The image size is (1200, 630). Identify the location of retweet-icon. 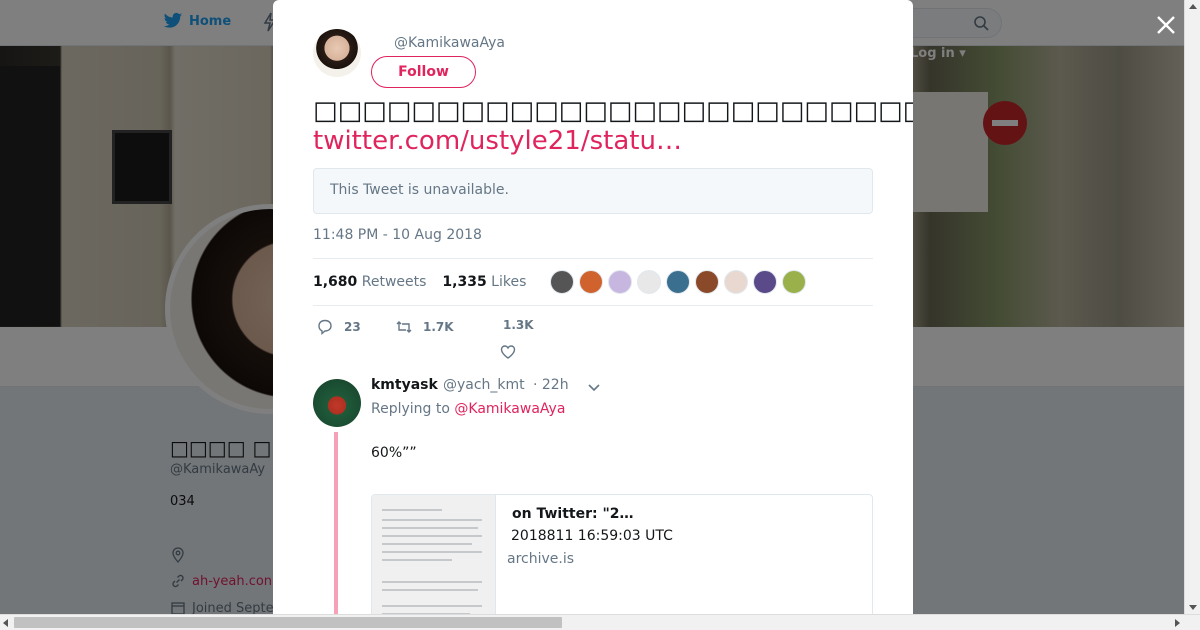
(404, 327).